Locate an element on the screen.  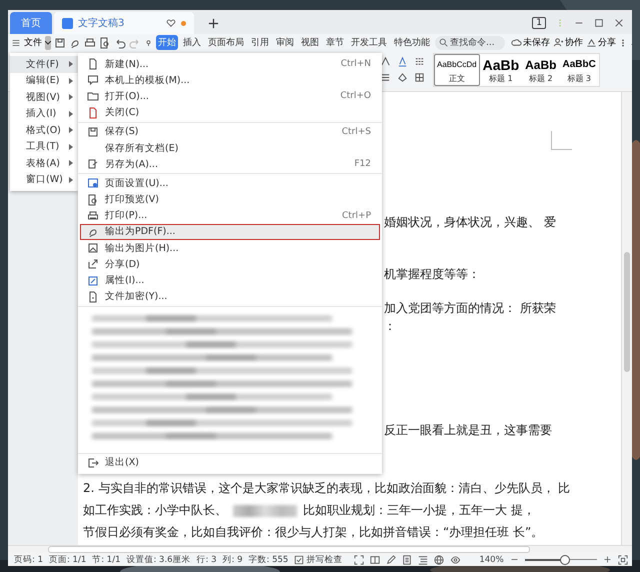
pin-icon is located at coordinates (148, 43).